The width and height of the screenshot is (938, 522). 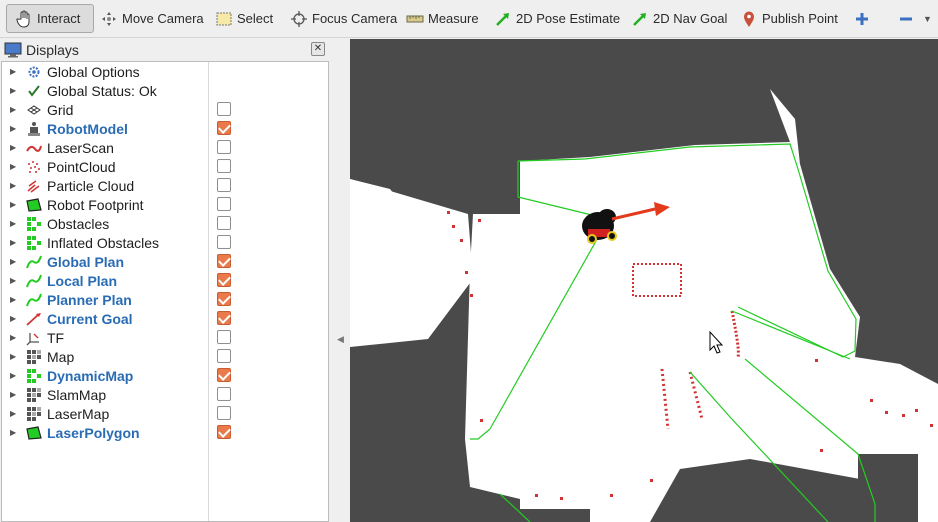 What do you see at coordinates (34, 205) in the screenshot?
I see `polygon-icon` at bounding box center [34, 205].